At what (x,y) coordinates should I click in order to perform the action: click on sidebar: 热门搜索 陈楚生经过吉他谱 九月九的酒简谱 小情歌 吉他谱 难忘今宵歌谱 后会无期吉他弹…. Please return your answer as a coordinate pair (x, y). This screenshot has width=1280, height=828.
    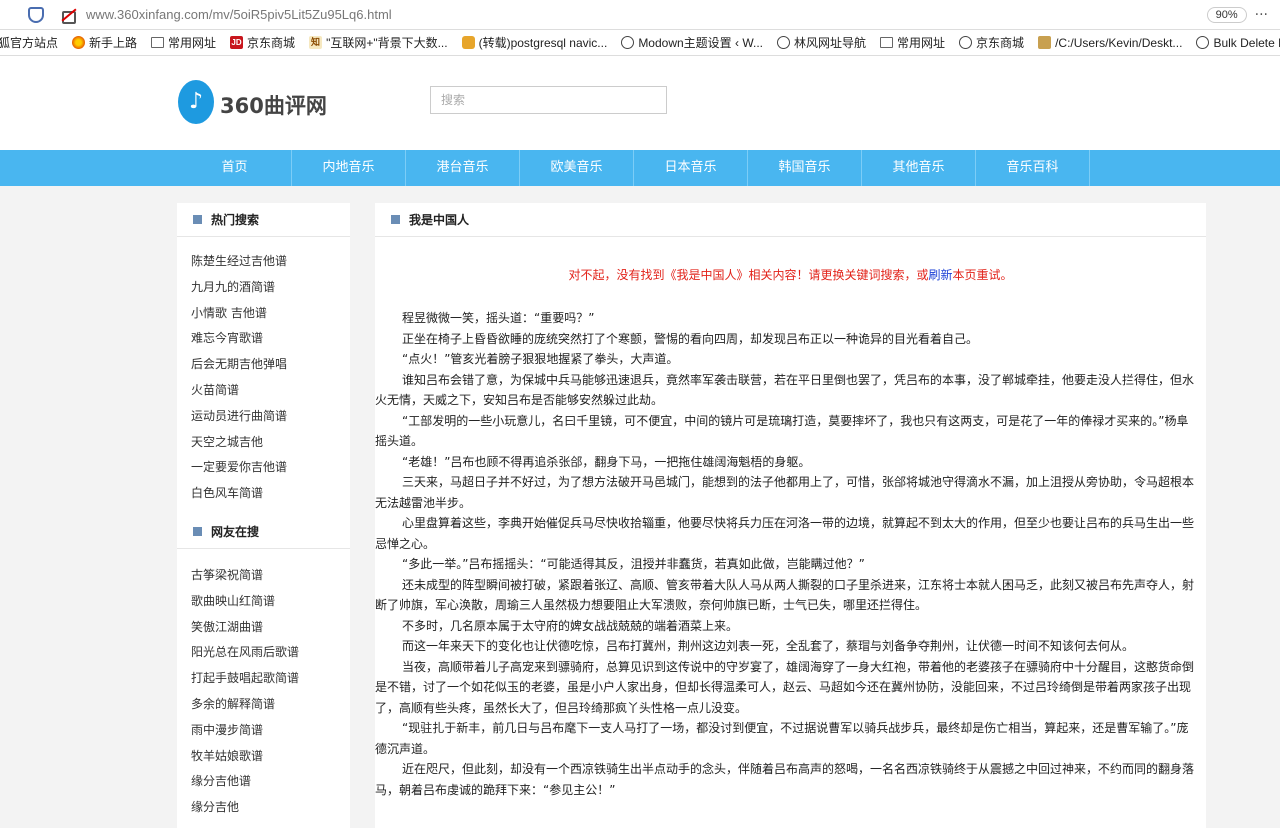
    Looking at the image, I should click on (263, 515).